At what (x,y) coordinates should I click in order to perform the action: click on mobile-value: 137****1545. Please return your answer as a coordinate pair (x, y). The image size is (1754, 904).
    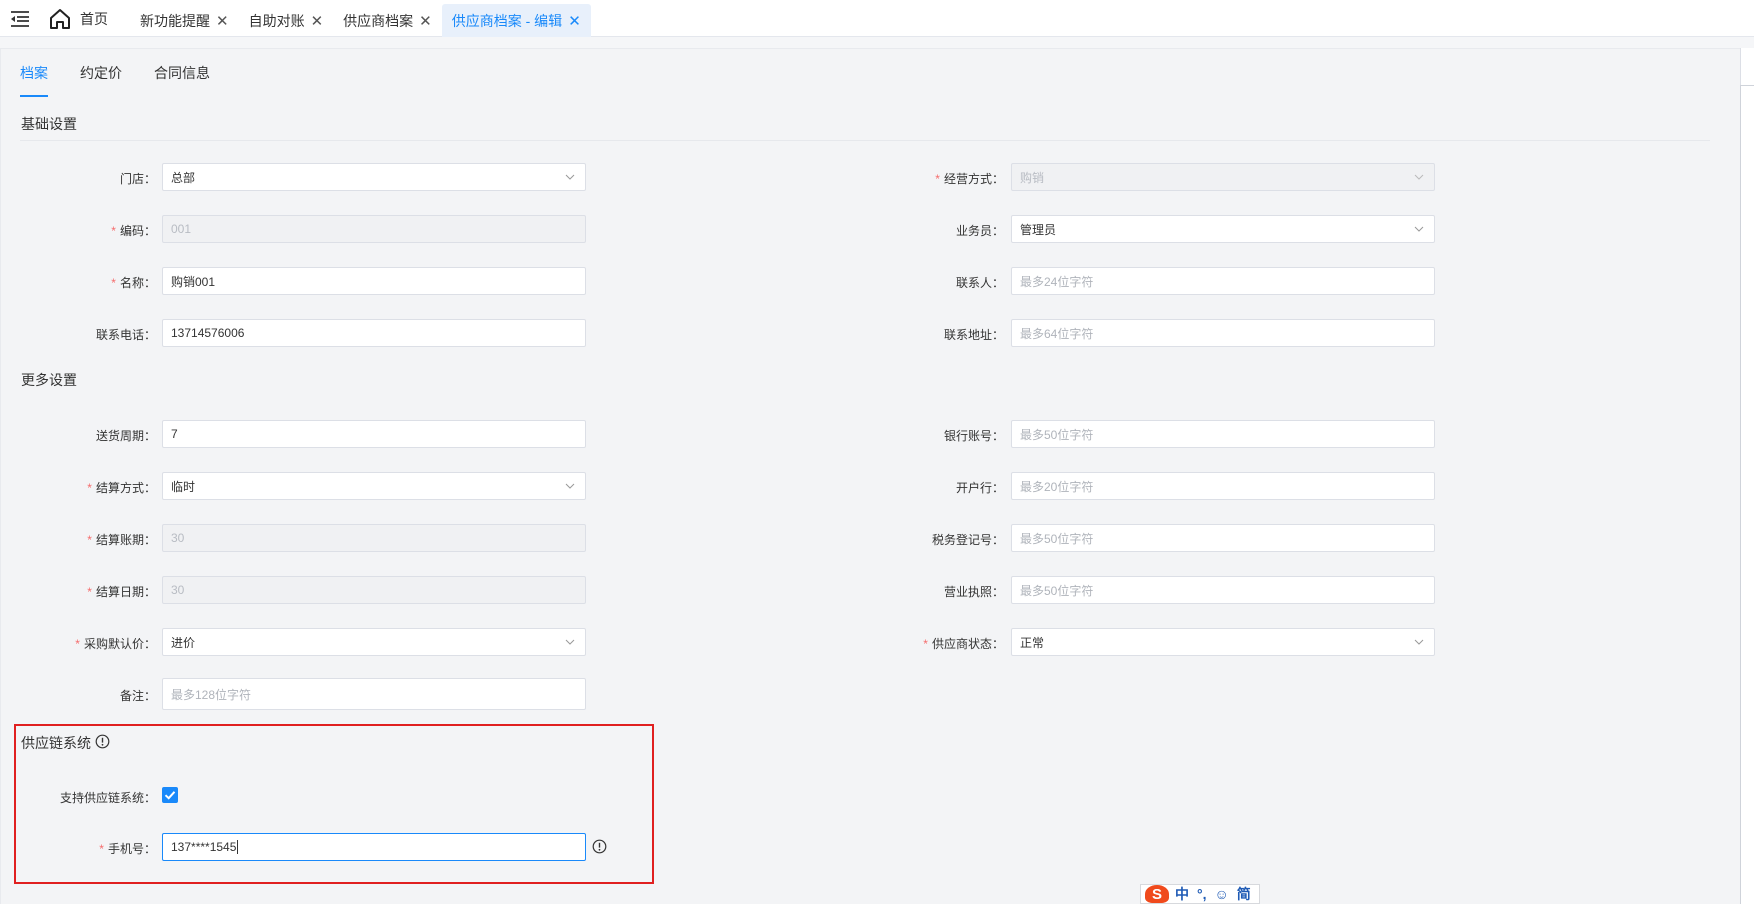
    Looking at the image, I should click on (204, 847).